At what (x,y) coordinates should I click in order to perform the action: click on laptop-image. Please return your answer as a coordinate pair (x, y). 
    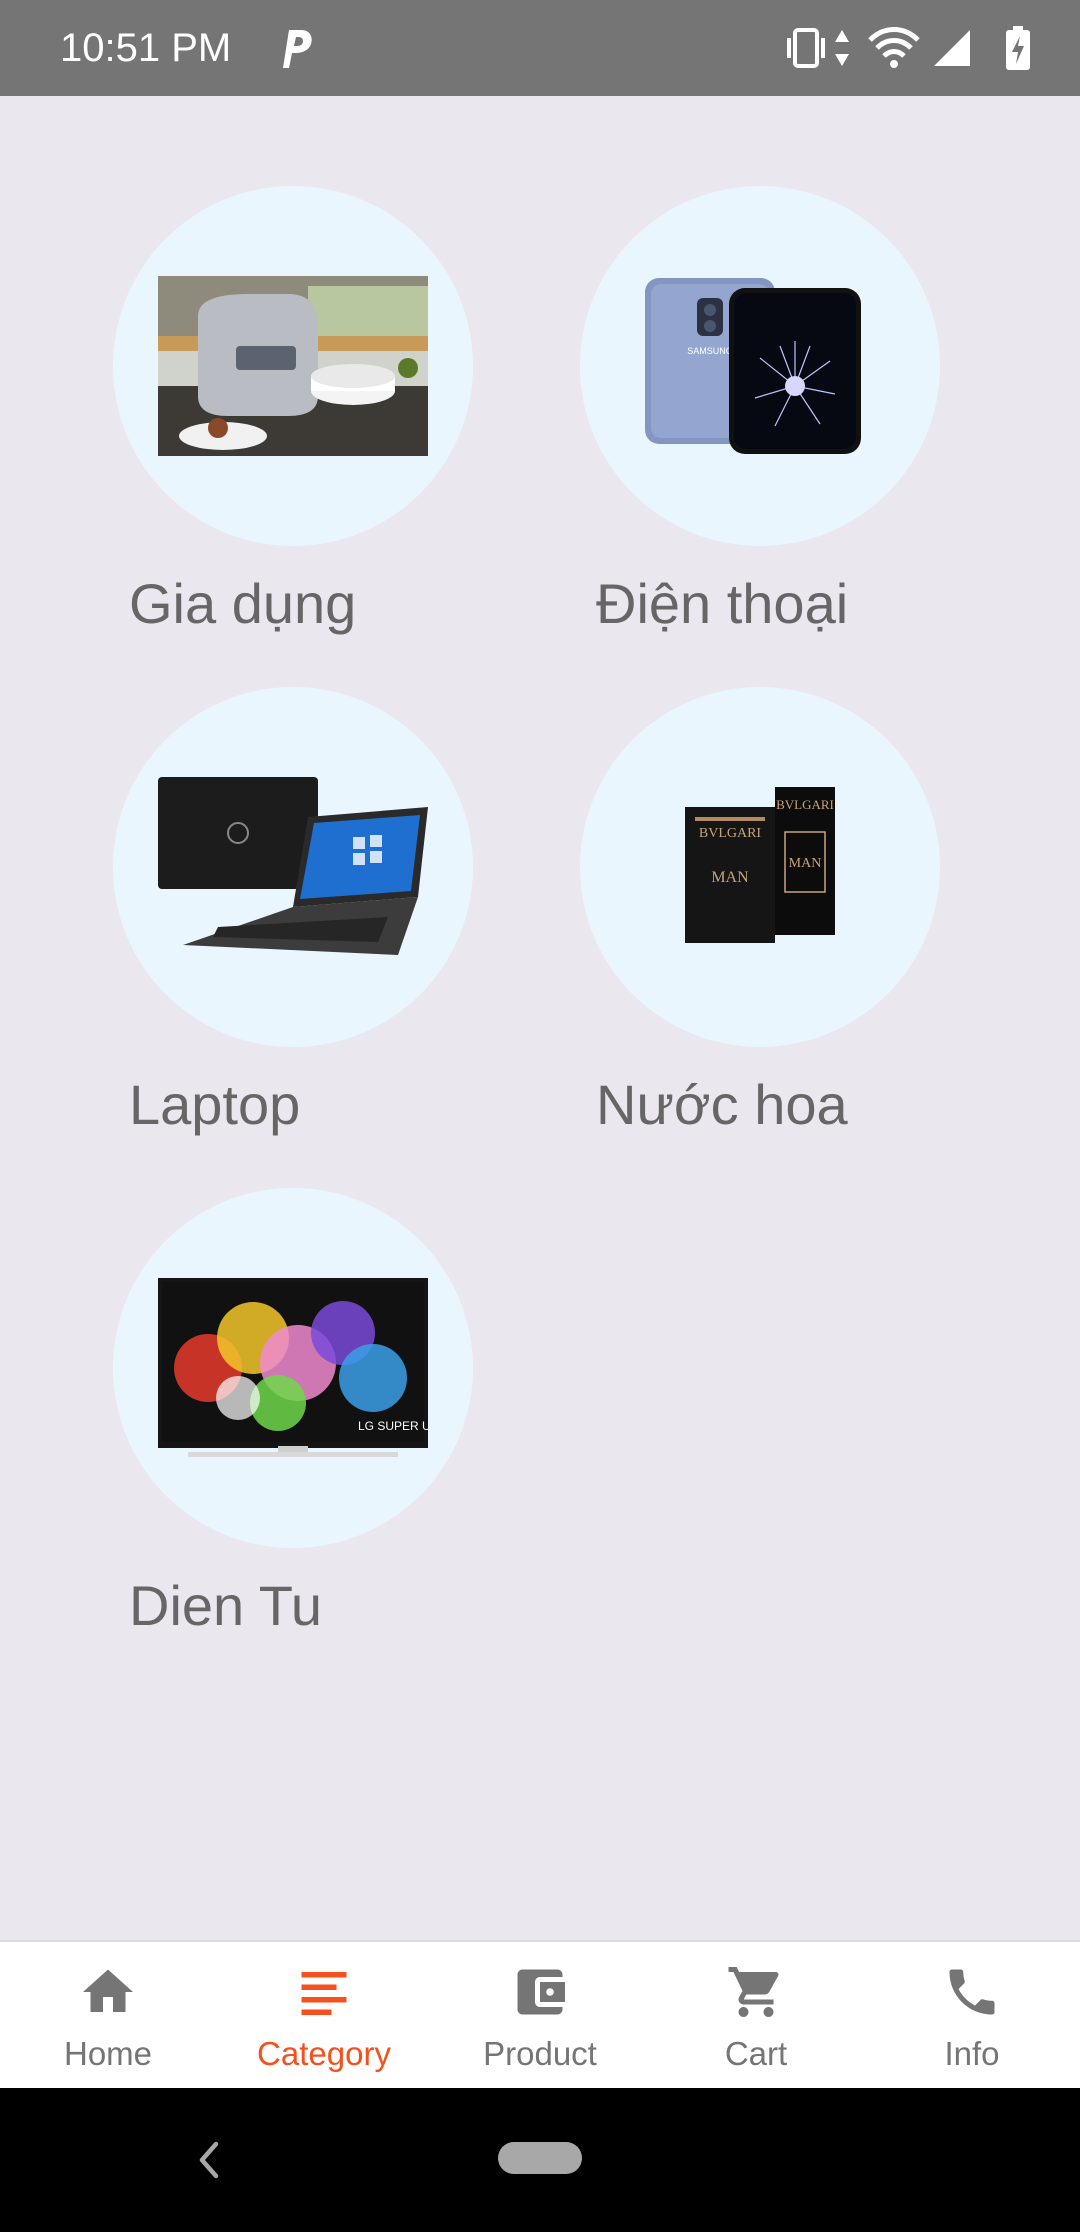
    Looking at the image, I should click on (293, 866).